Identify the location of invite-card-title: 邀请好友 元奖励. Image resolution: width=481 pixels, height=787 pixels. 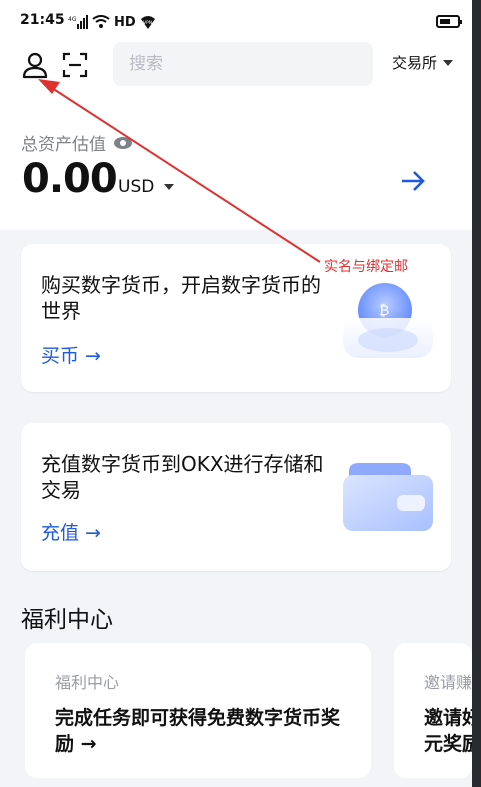
(448, 731).